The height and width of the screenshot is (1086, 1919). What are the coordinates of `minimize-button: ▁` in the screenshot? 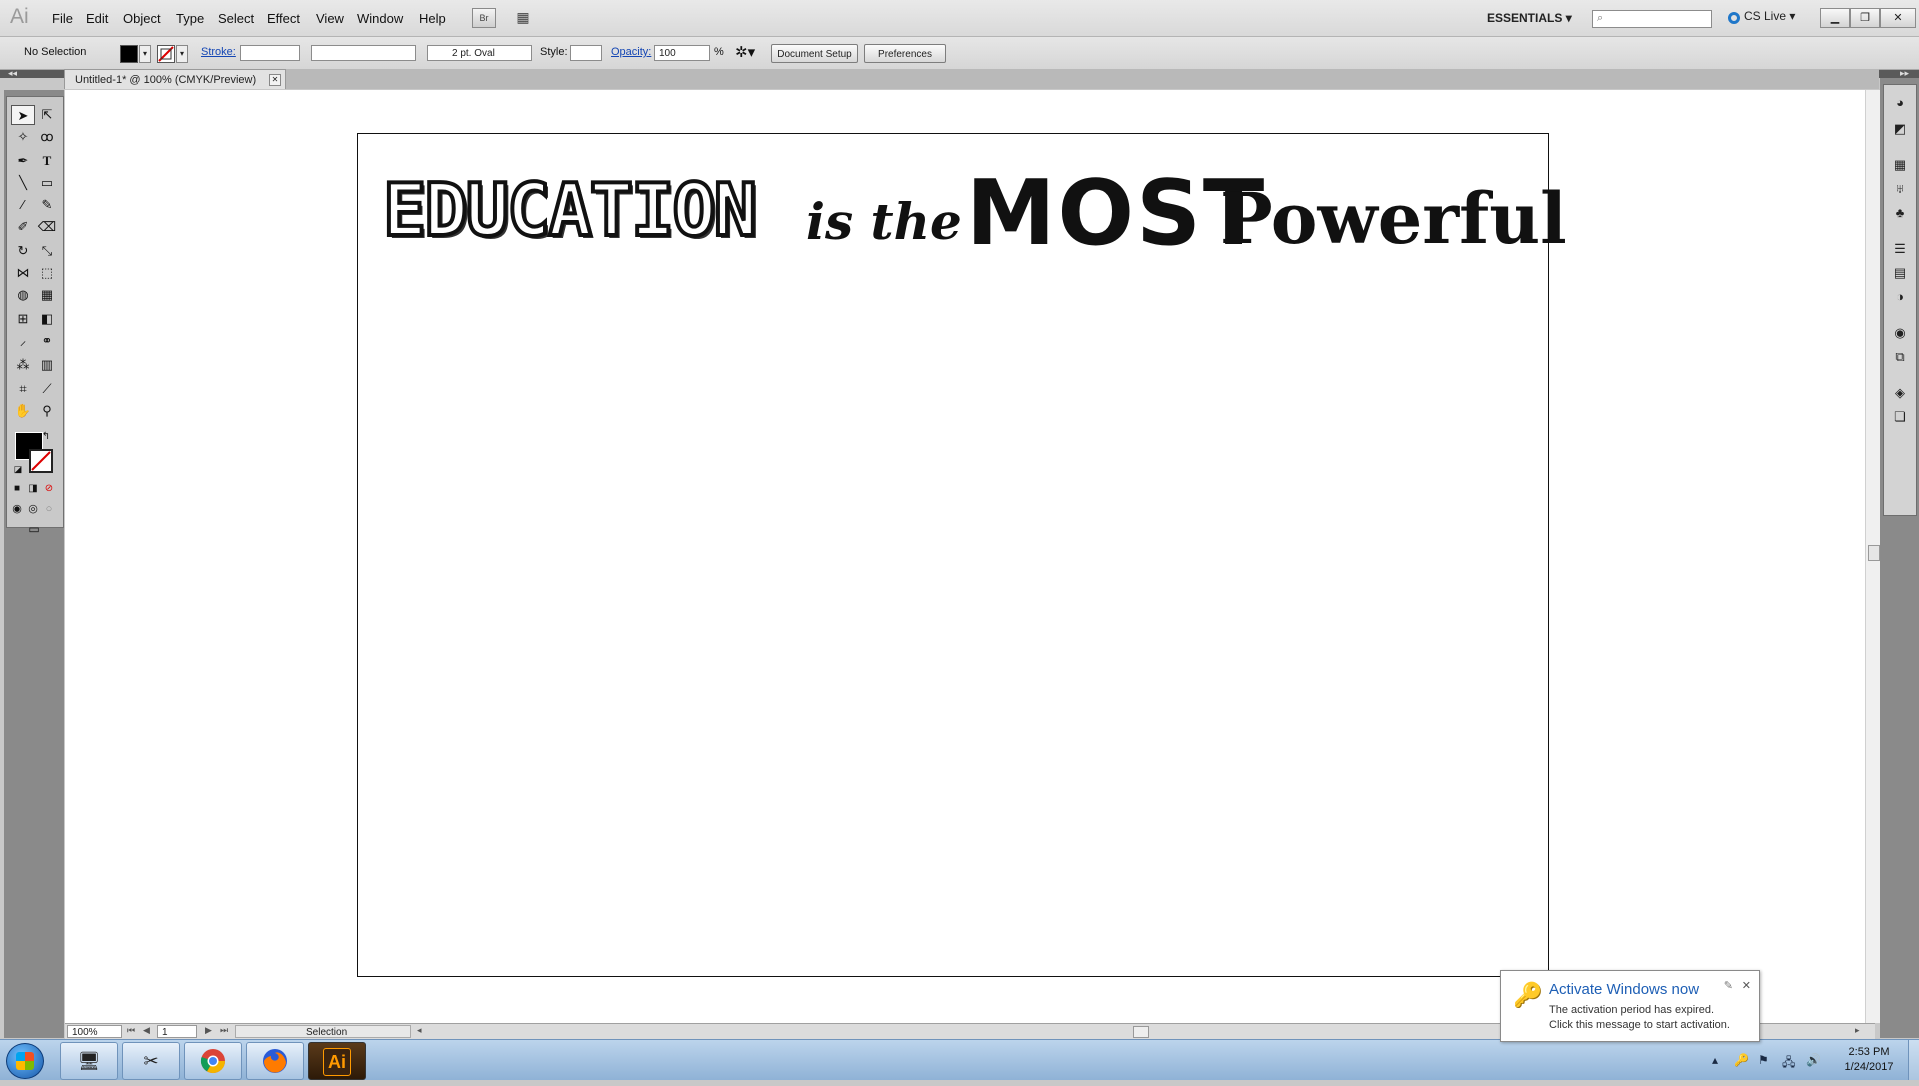 It's located at (1835, 18).